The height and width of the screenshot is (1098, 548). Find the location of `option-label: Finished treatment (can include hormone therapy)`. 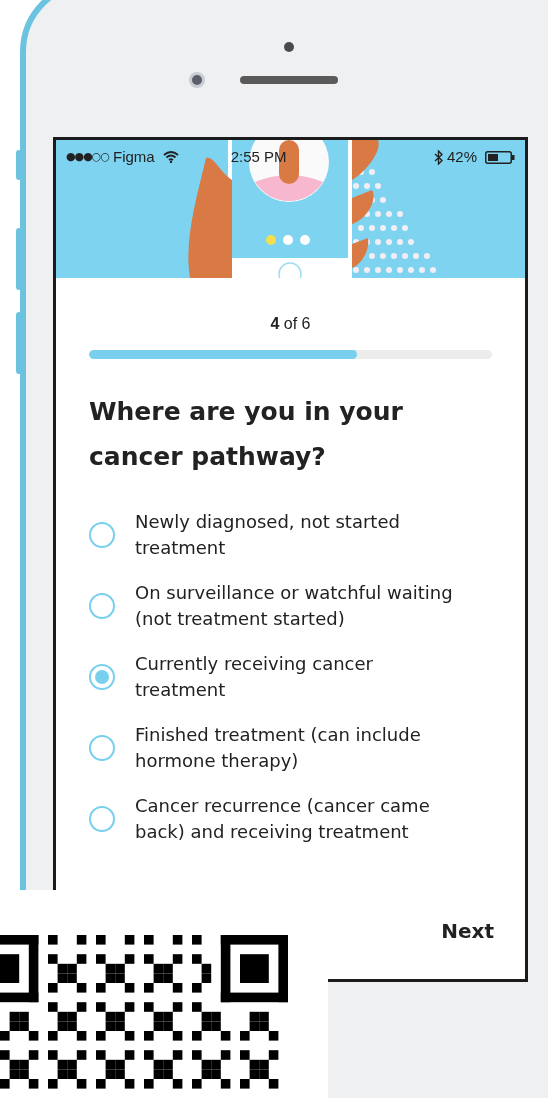

option-label: Finished treatment (can include hormone therapy) is located at coordinates (295, 748).